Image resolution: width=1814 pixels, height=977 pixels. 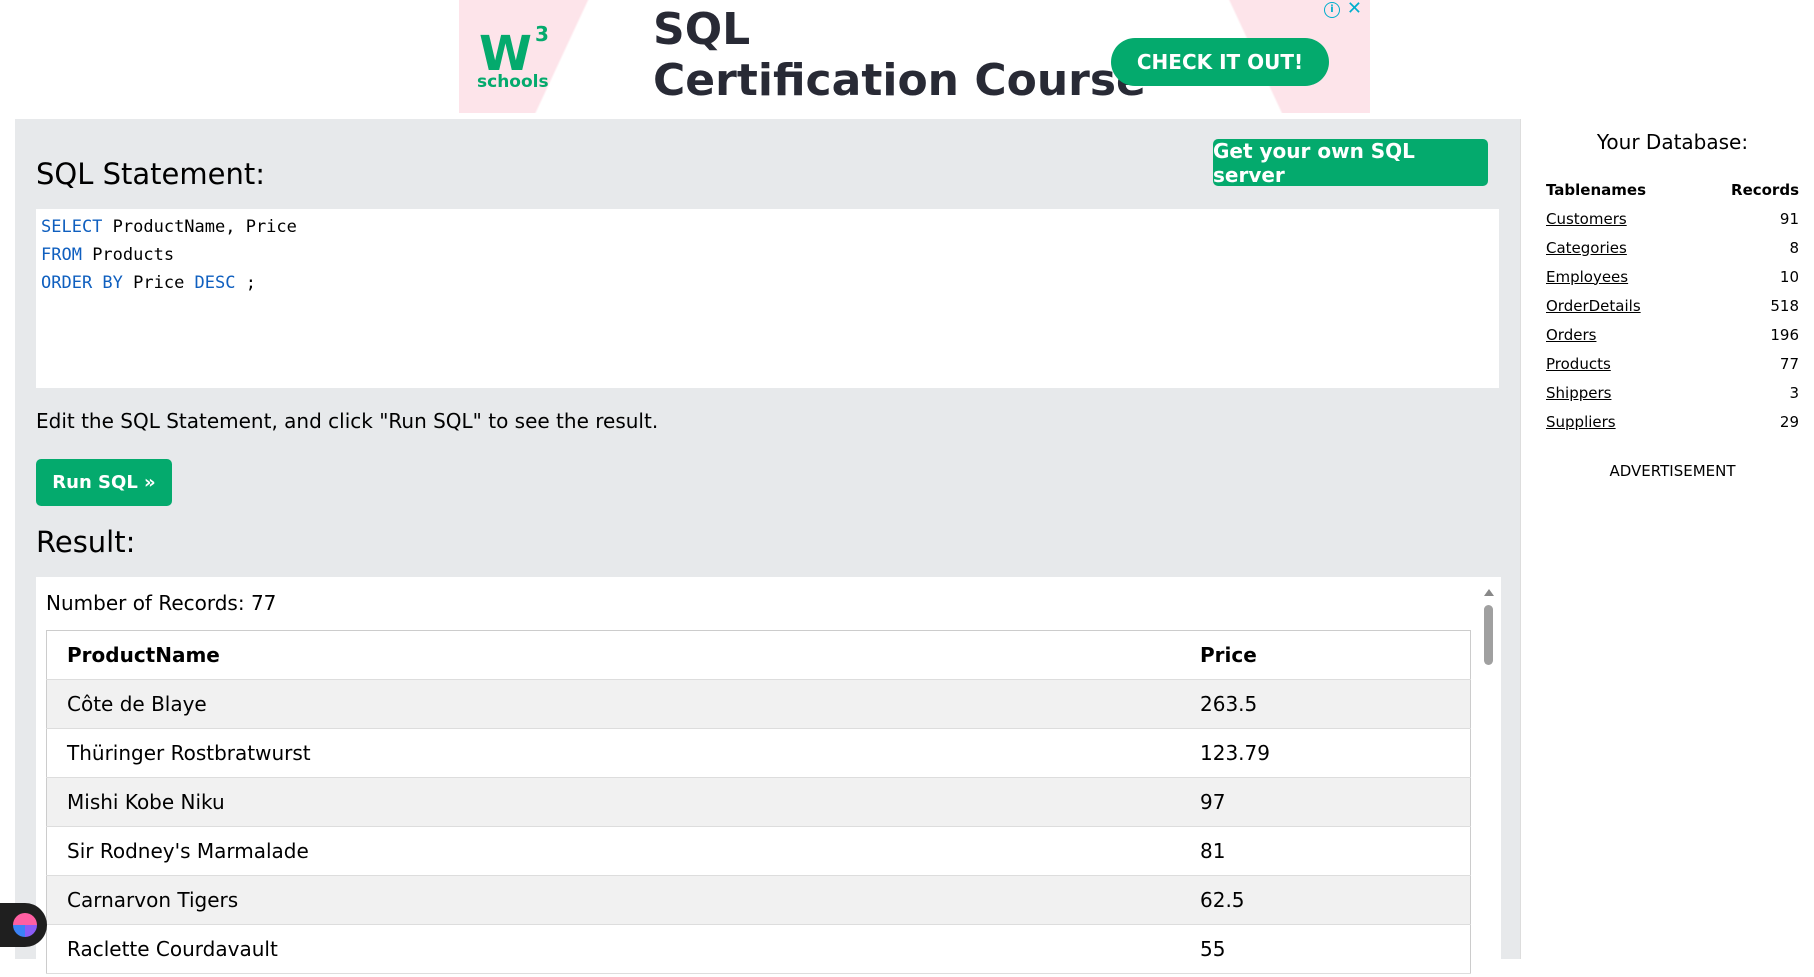 What do you see at coordinates (1350, 163) in the screenshot?
I see `get-own-sql-server-button: Get your own SQL server` at bounding box center [1350, 163].